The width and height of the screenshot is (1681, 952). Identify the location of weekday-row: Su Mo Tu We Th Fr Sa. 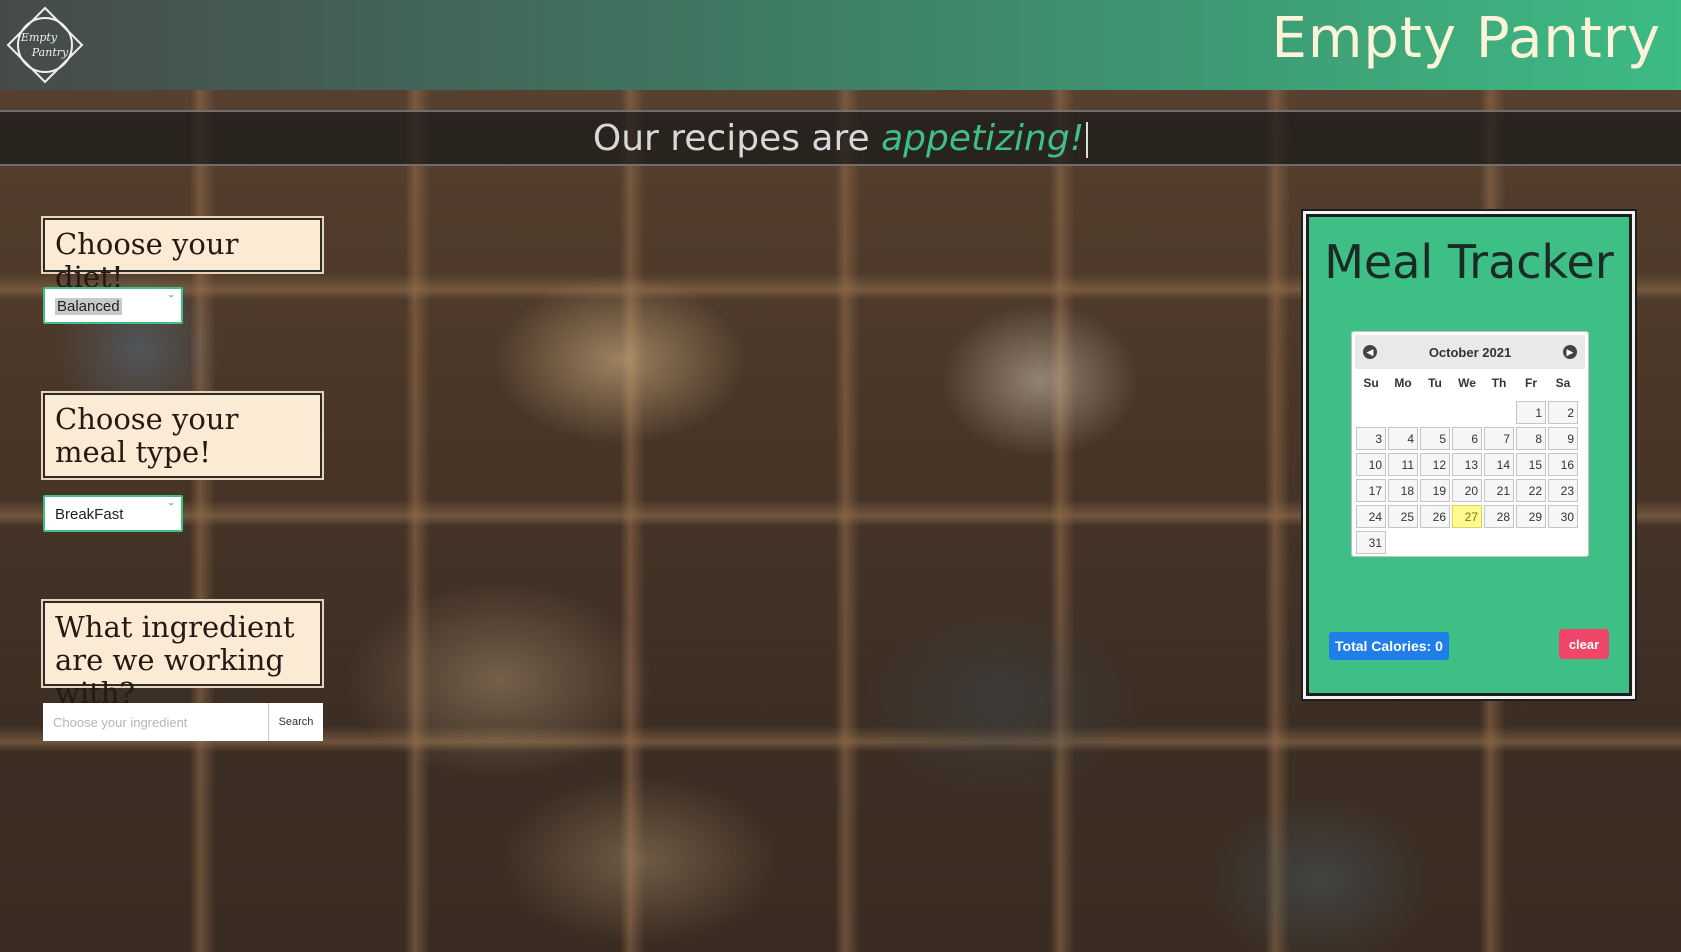
(1467, 383).